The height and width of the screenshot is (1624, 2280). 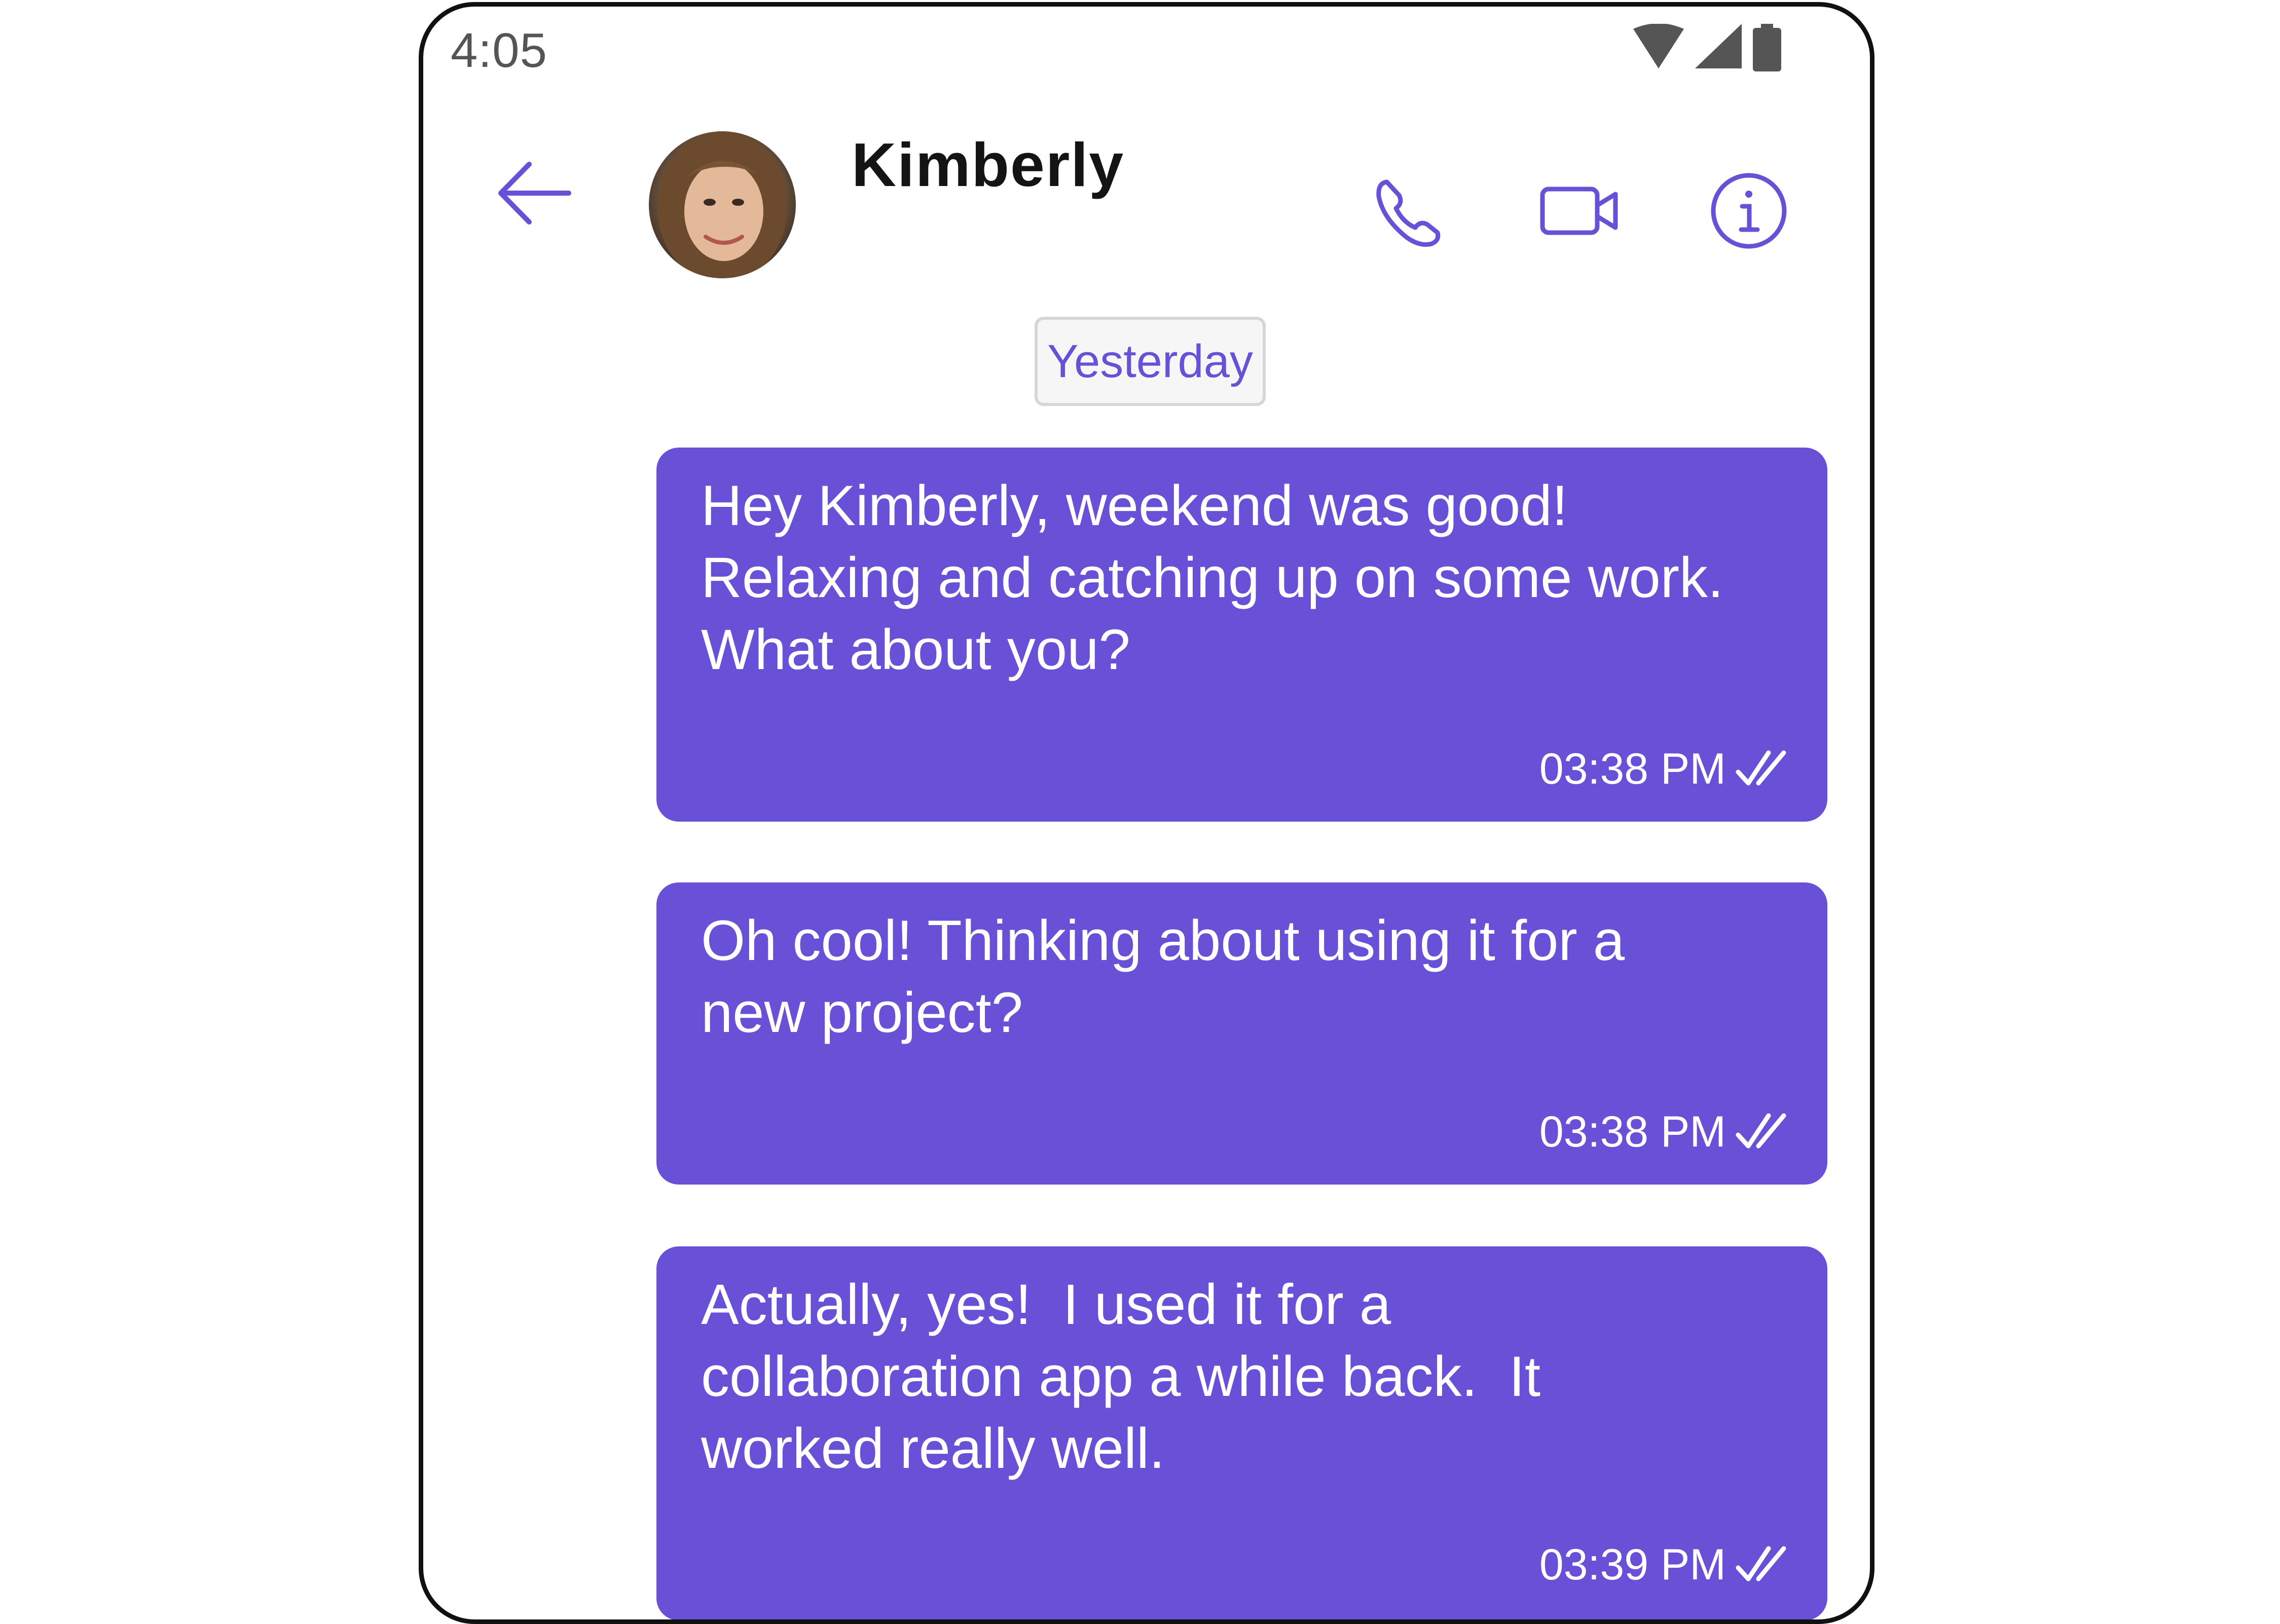 I want to click on status-bar-icons, so click(x=1707, y=48).